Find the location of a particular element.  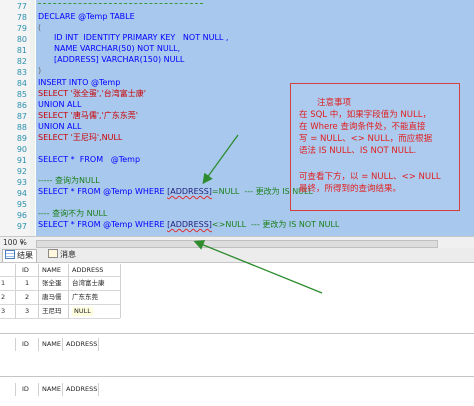

tab-messages-label: 消息 is located at coordinates (68, 254).